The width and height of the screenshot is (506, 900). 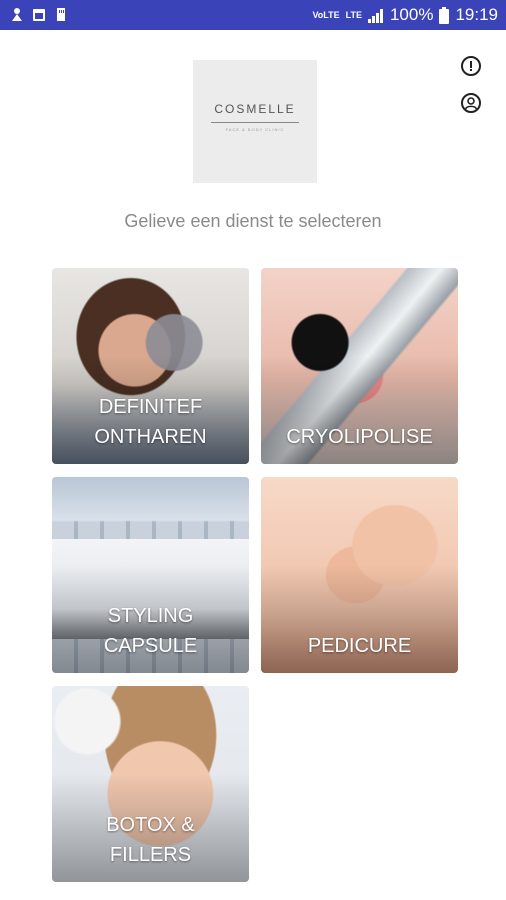 What do you see at coordinates (150, 437) in the screenshot?
I see `tile-label-line2: ONTHAREN` at bounding box center [150, 437].